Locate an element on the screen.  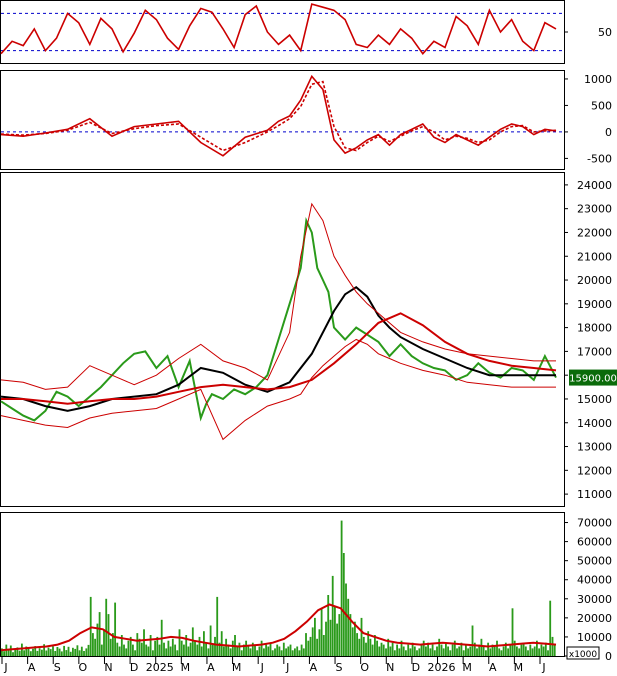
volume-unit-label: x1000 is located at coordinates (583, 655).